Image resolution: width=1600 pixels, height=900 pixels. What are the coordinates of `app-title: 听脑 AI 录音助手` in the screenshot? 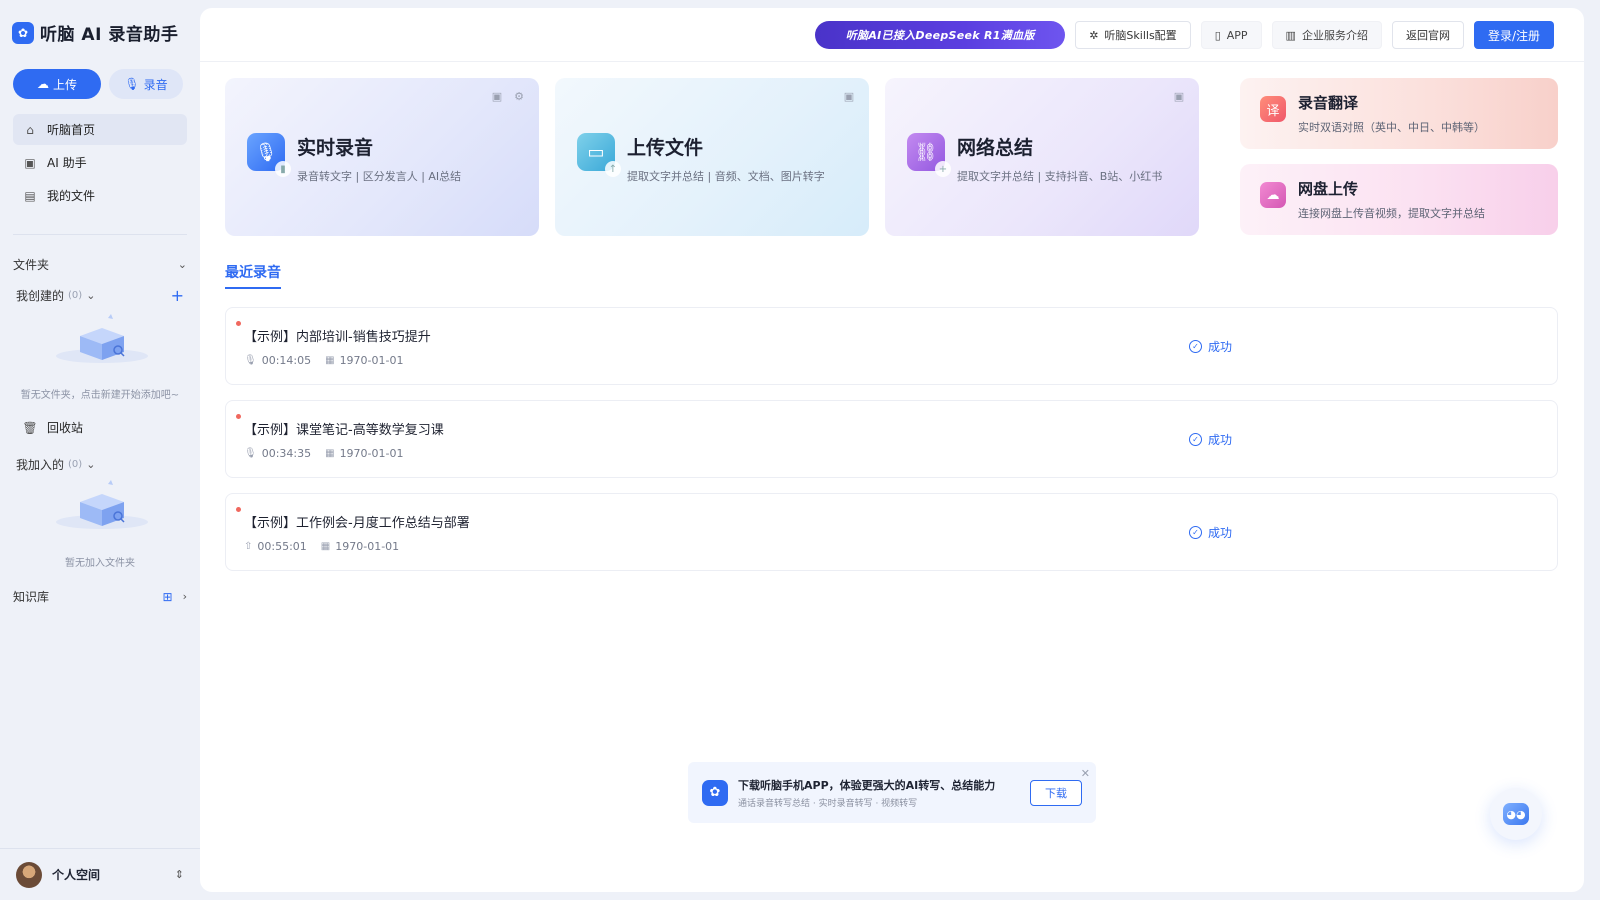 It's located at (109, 35).